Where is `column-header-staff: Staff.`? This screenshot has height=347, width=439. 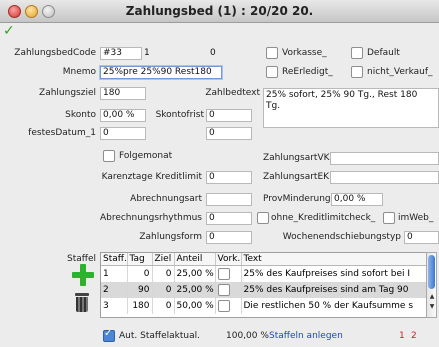 column-header-staff: Staff. is located at coordinates (114, 259).